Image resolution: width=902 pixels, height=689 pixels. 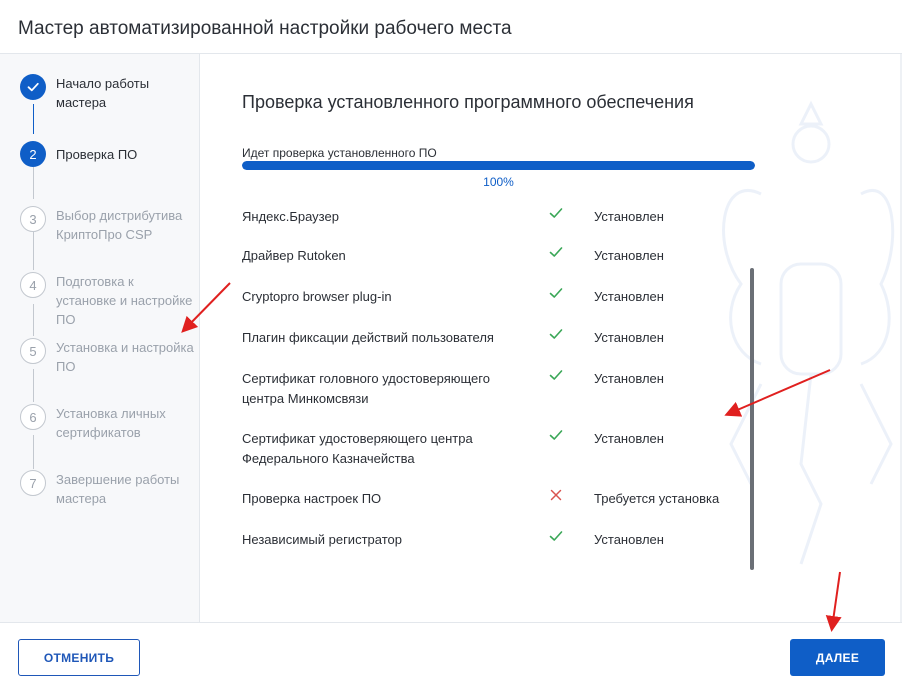 I want to click on progress-label: Идет проверка установленного ПО, so click(x=339, y=153).